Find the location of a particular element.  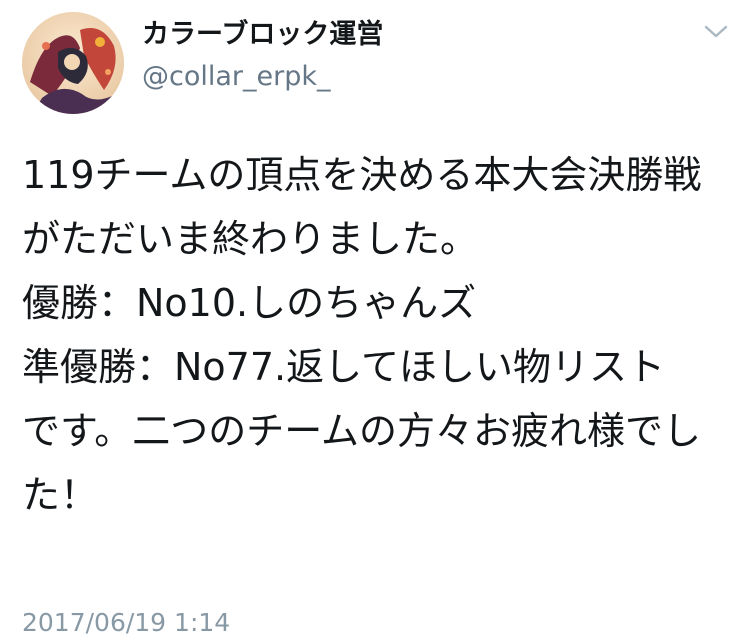

tweet-timestamp: 2017/06/19 1:14 is located at coordinates (126, 623).